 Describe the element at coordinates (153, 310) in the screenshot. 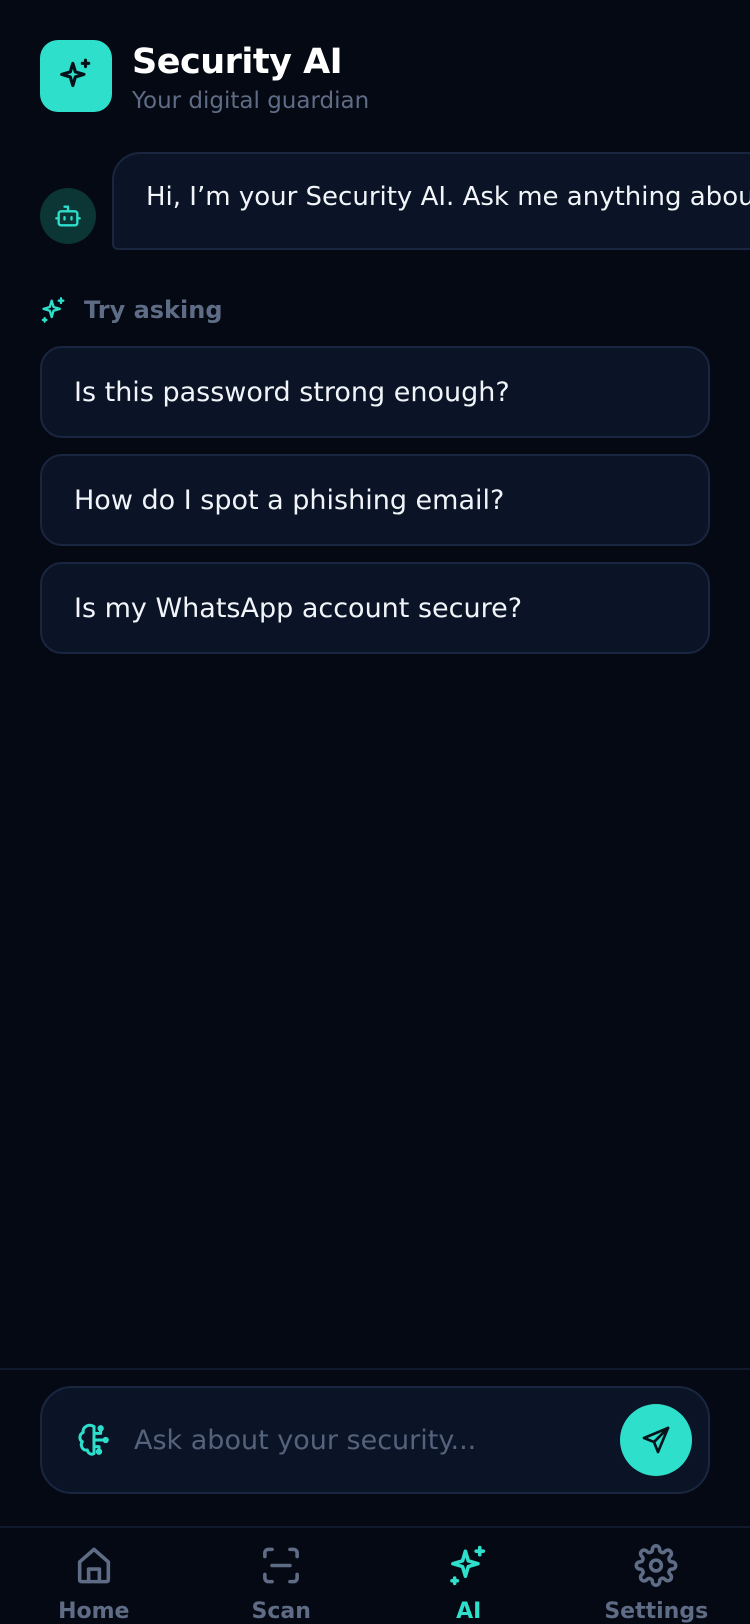

I see `try-asking-text: Try asking` at that location.